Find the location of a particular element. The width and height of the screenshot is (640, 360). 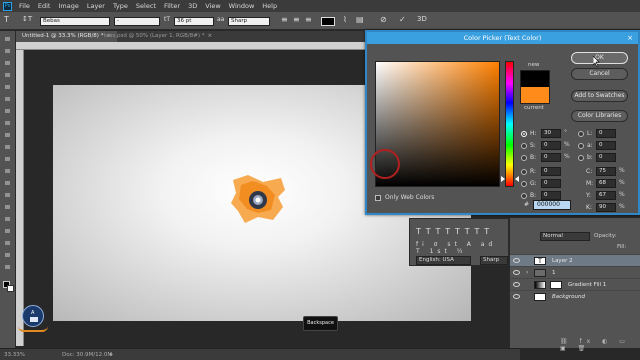

lab-l-radio is located at coordinates (581, 134).